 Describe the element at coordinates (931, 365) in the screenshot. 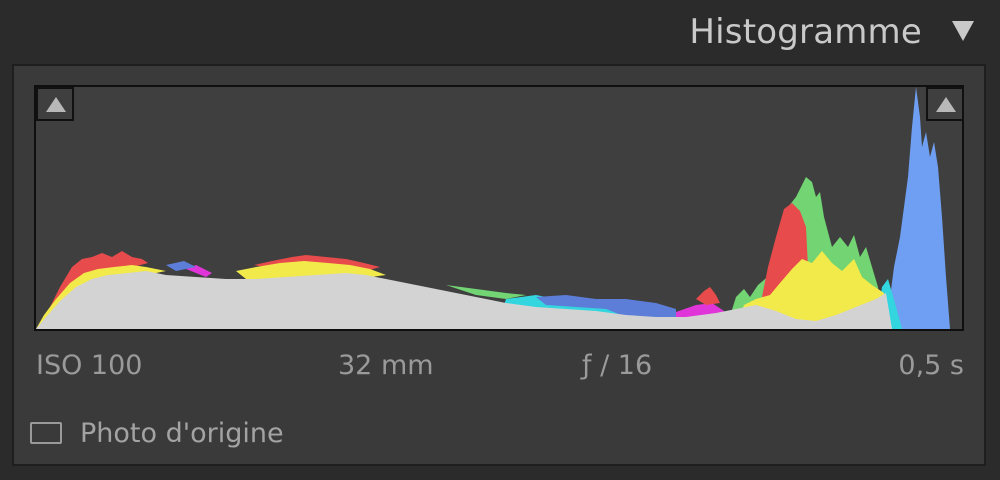

I see `shutter-speed-value: 0,5 s` at that location.